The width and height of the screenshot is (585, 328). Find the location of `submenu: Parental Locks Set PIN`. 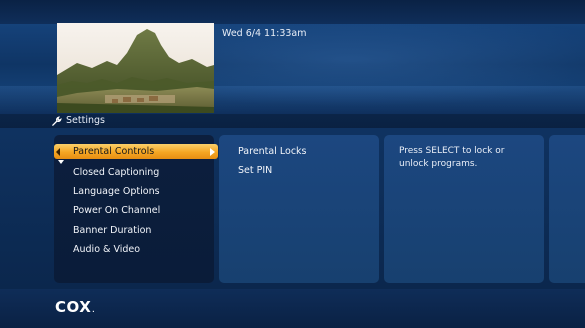

submenu: Parental Locks Set PIN is located at coordinates (272, 163).